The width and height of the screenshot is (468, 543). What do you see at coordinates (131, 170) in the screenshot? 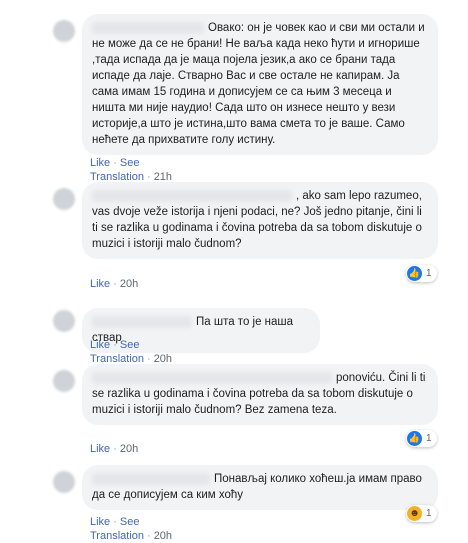
I see `comment-actions: Like · See Translation · 21h` at bounding box center [131, 170].